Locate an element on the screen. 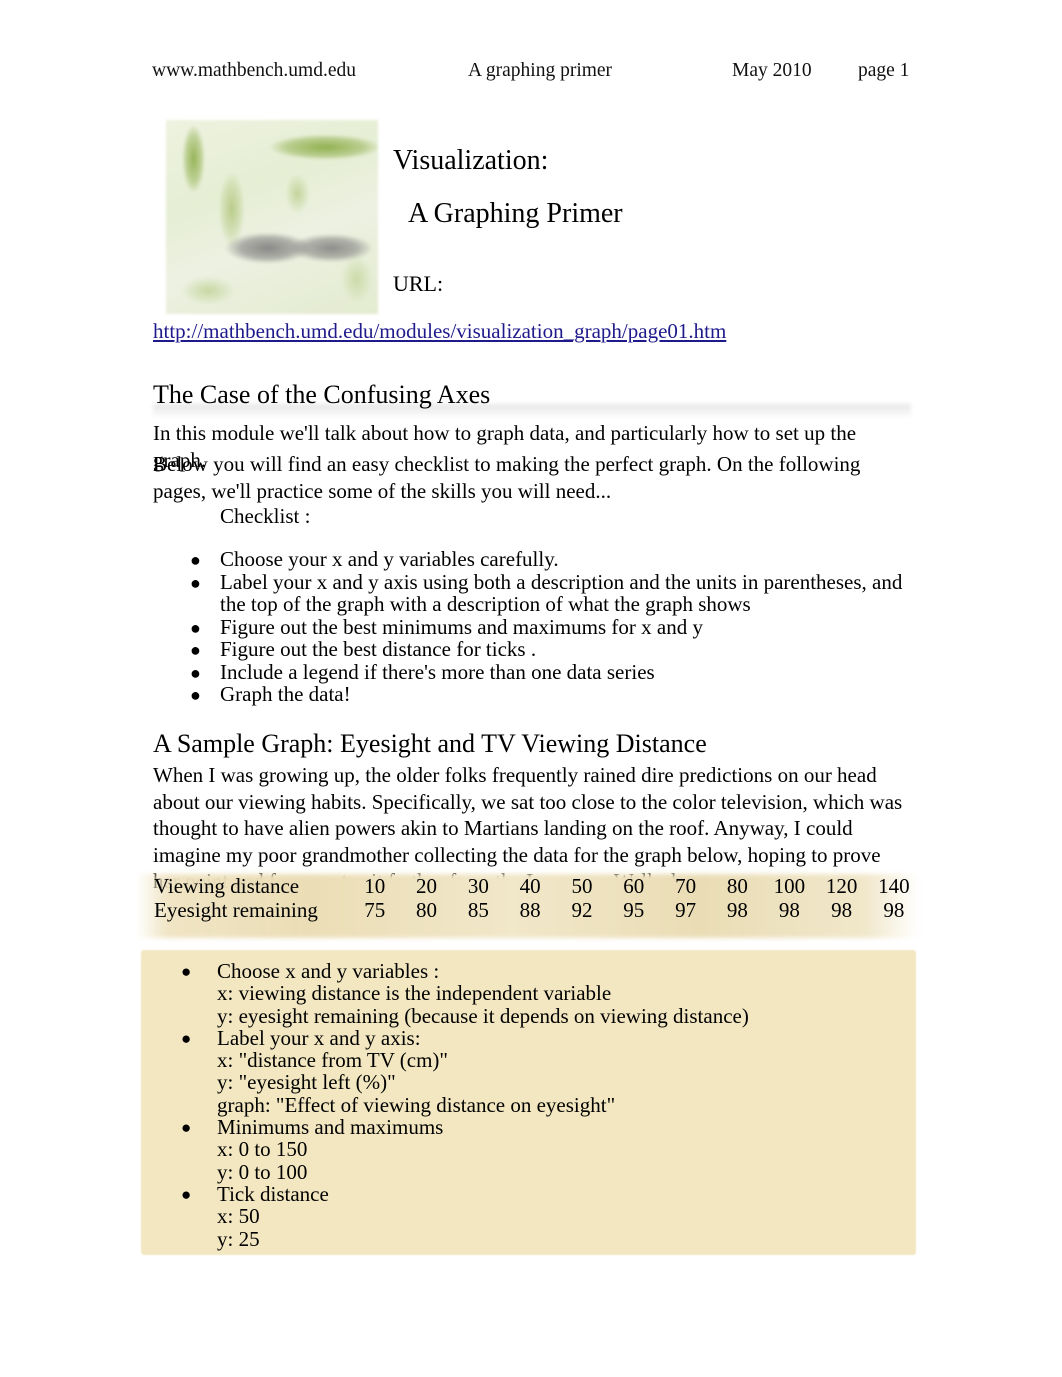 Image resolution: width=1062 pixels, height=1377 pixels. answer-item-head: Label your x and y axis: is located at coordinates (319, 1037).